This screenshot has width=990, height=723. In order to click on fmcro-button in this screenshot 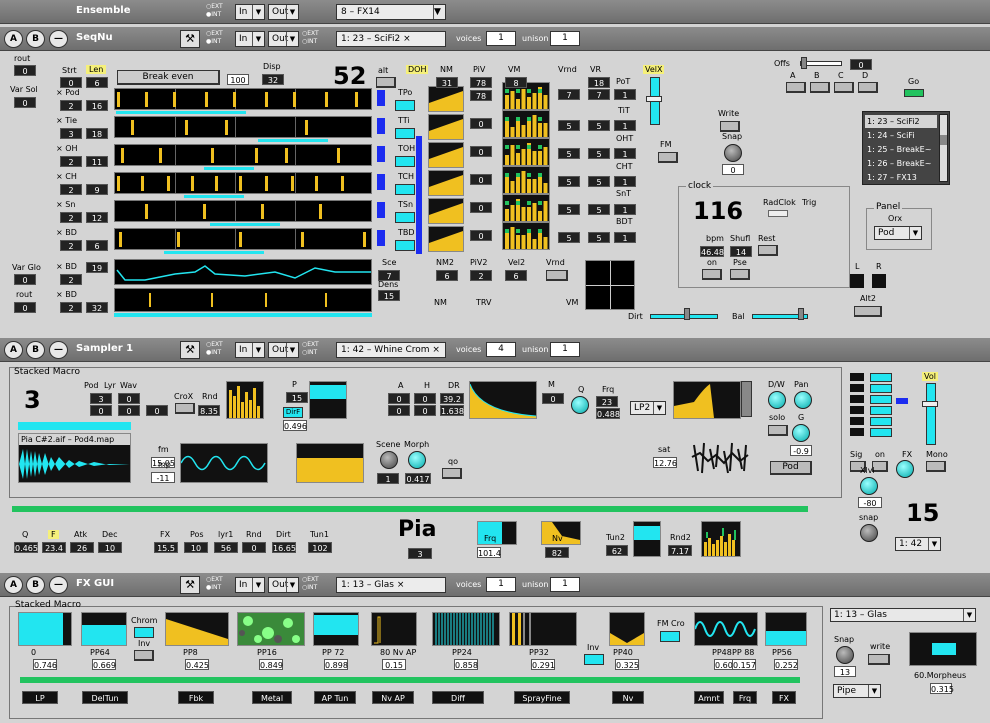, I will do `click(670, 636)`.